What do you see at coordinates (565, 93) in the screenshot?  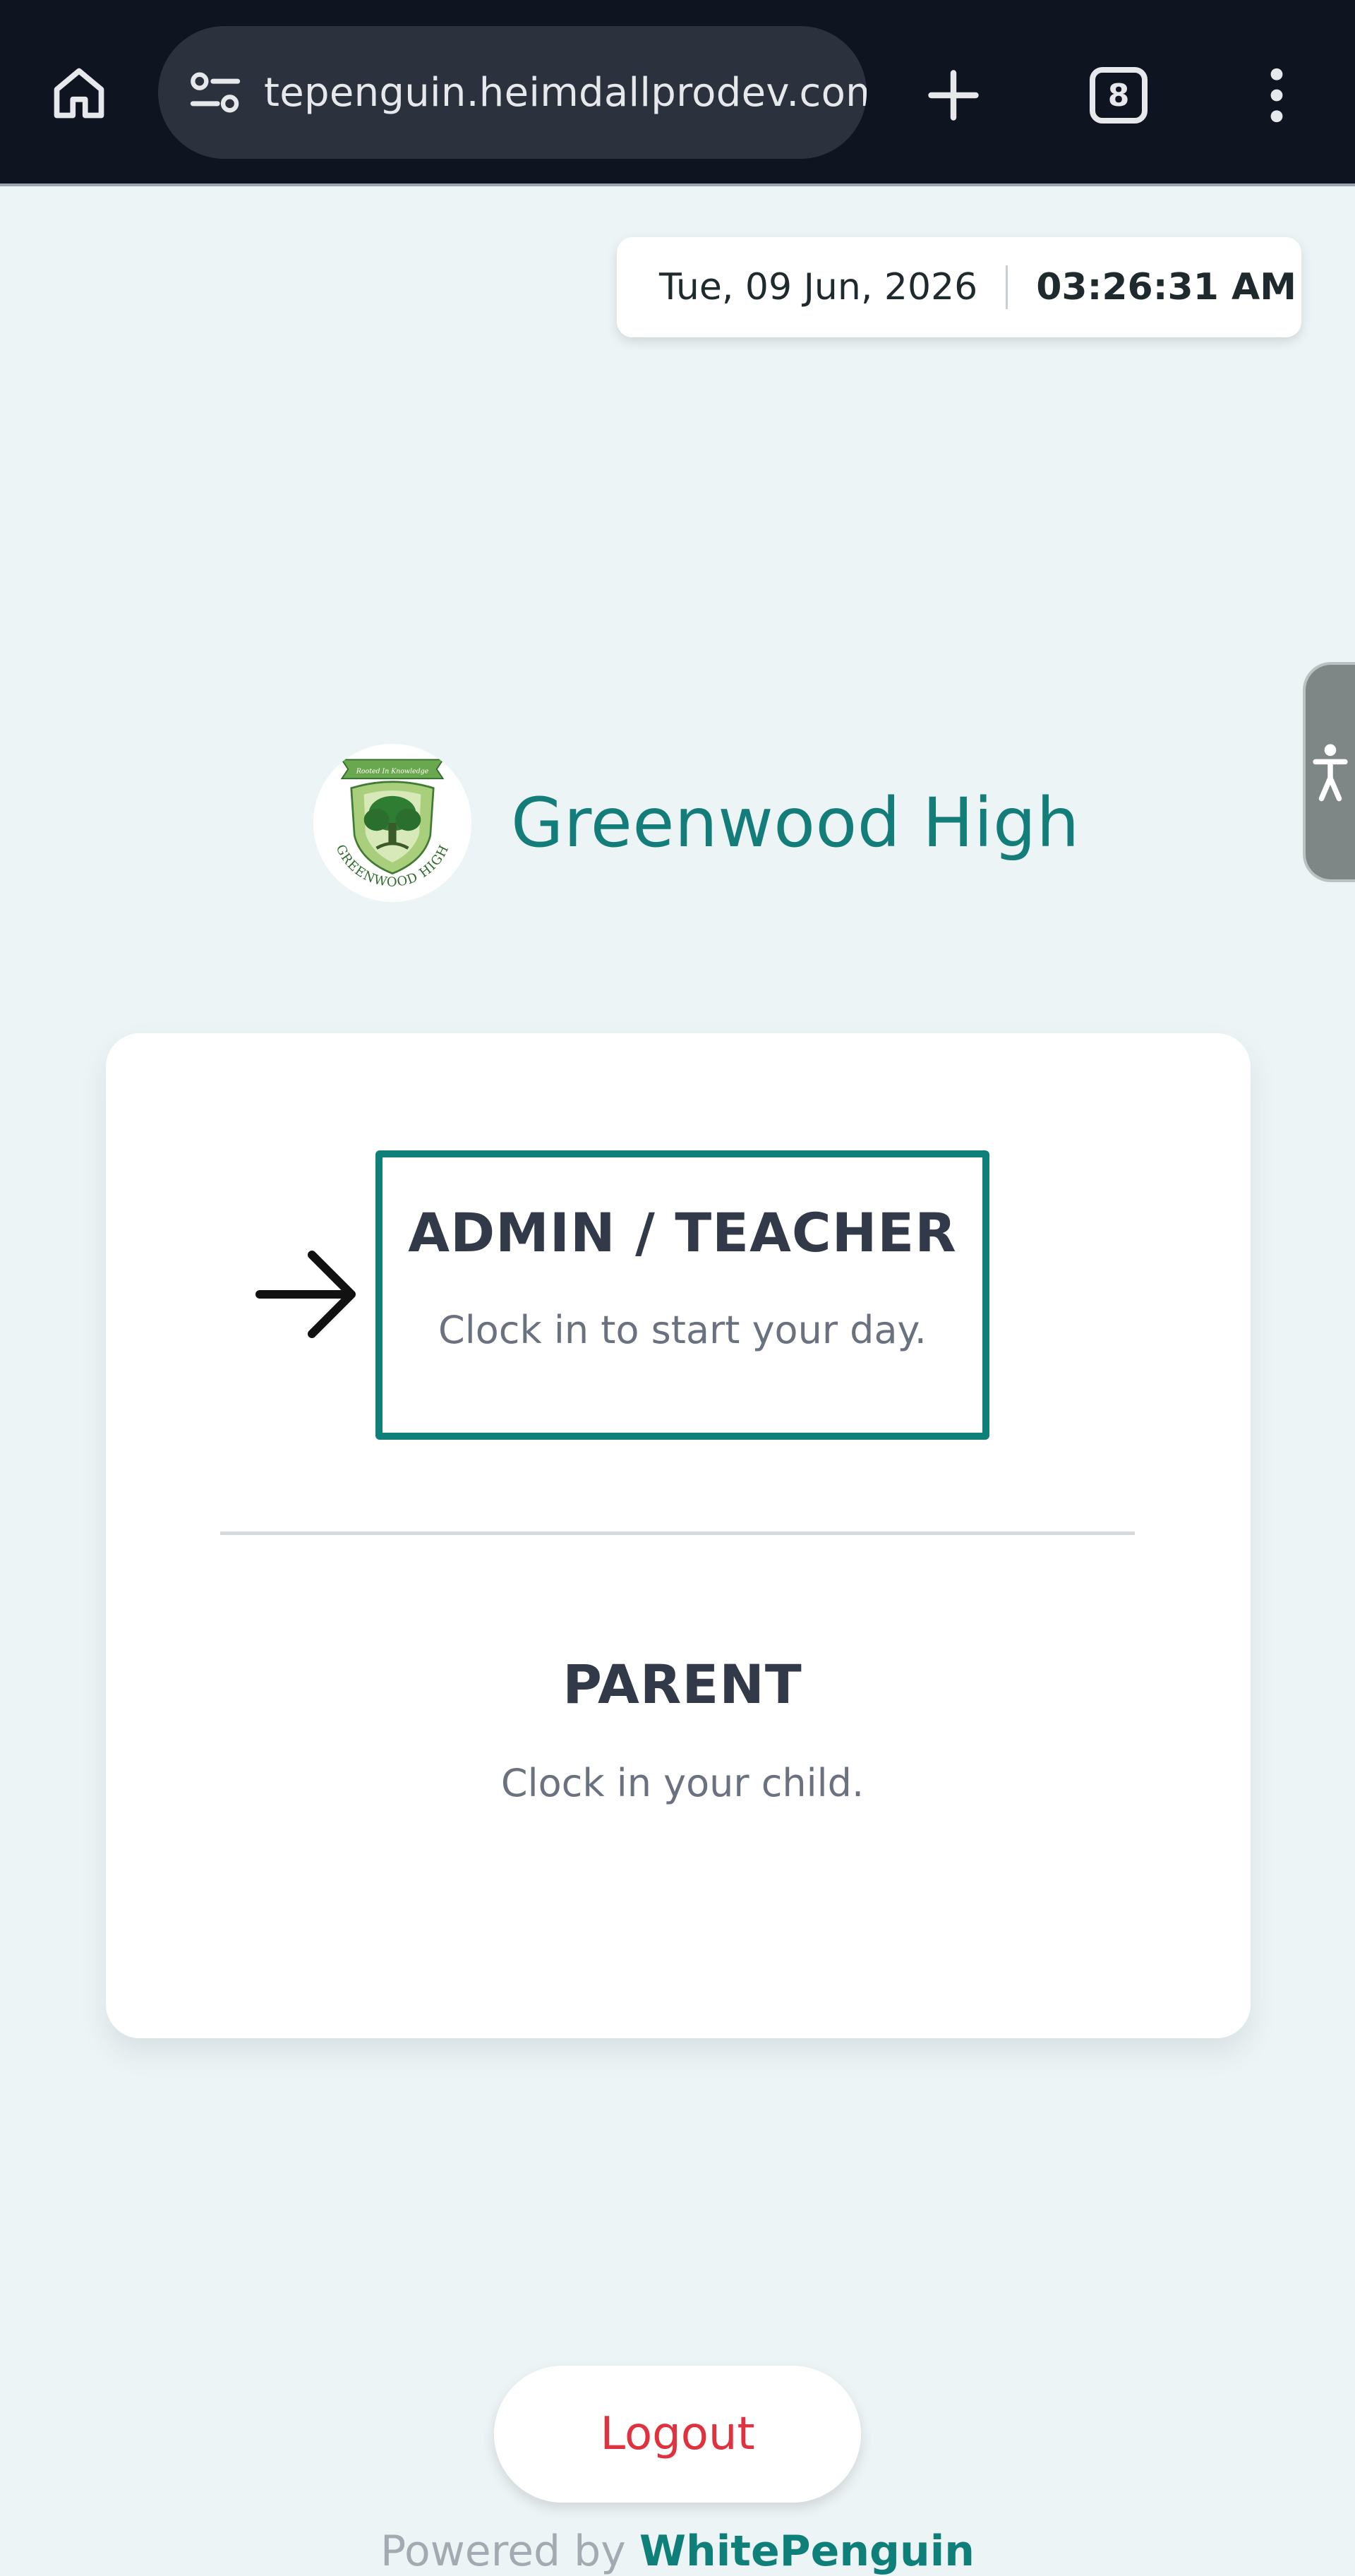 I see `url-text: tepenguin.heimdallprodev.com` at bounding box center [565, 93].